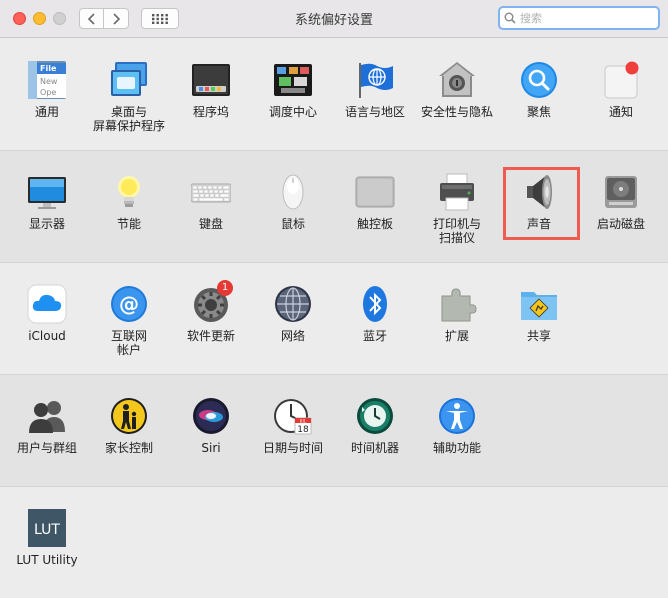 This screenshot has width=668, height=598. Describe the element at coordinates (129, 201) in the screenshot. I see `pref-energy-saver: 节能` at that location.